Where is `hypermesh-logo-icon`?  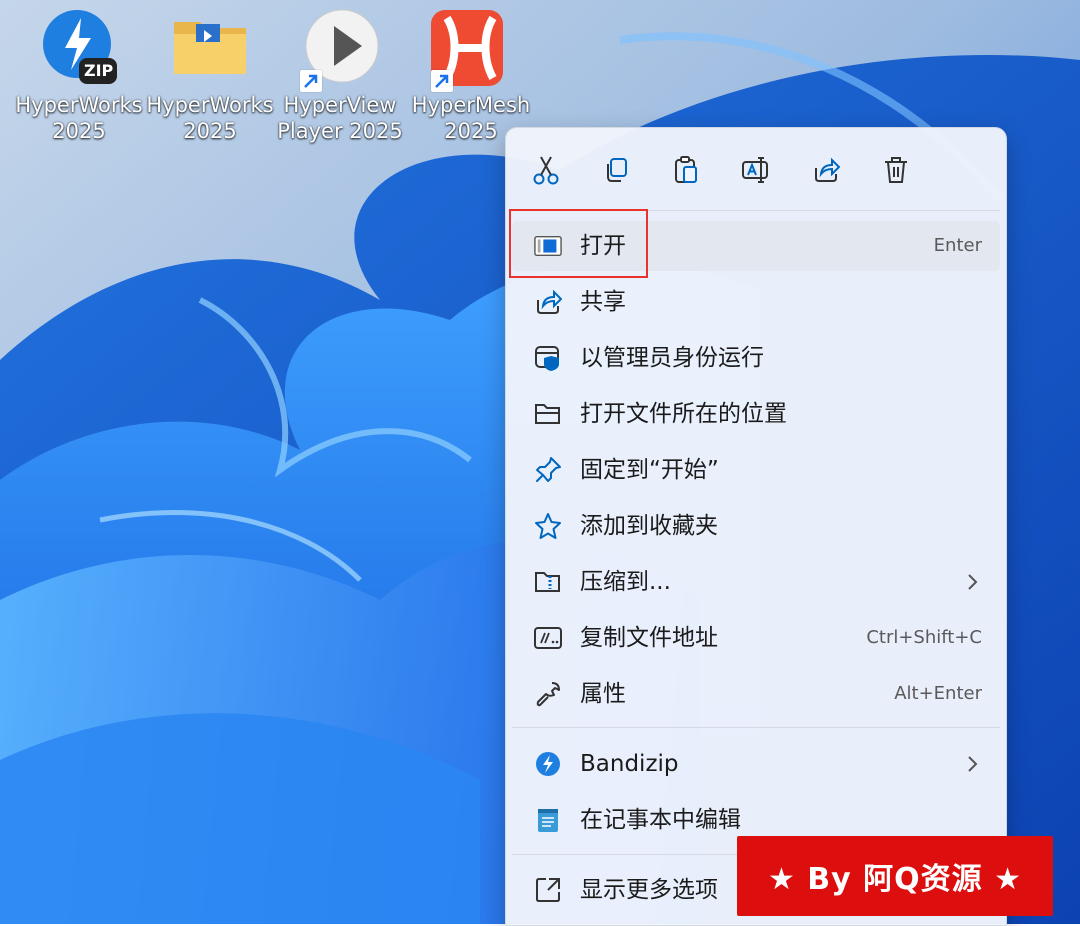
hypermesh-logo-icon is located at coordinates (471, 50).